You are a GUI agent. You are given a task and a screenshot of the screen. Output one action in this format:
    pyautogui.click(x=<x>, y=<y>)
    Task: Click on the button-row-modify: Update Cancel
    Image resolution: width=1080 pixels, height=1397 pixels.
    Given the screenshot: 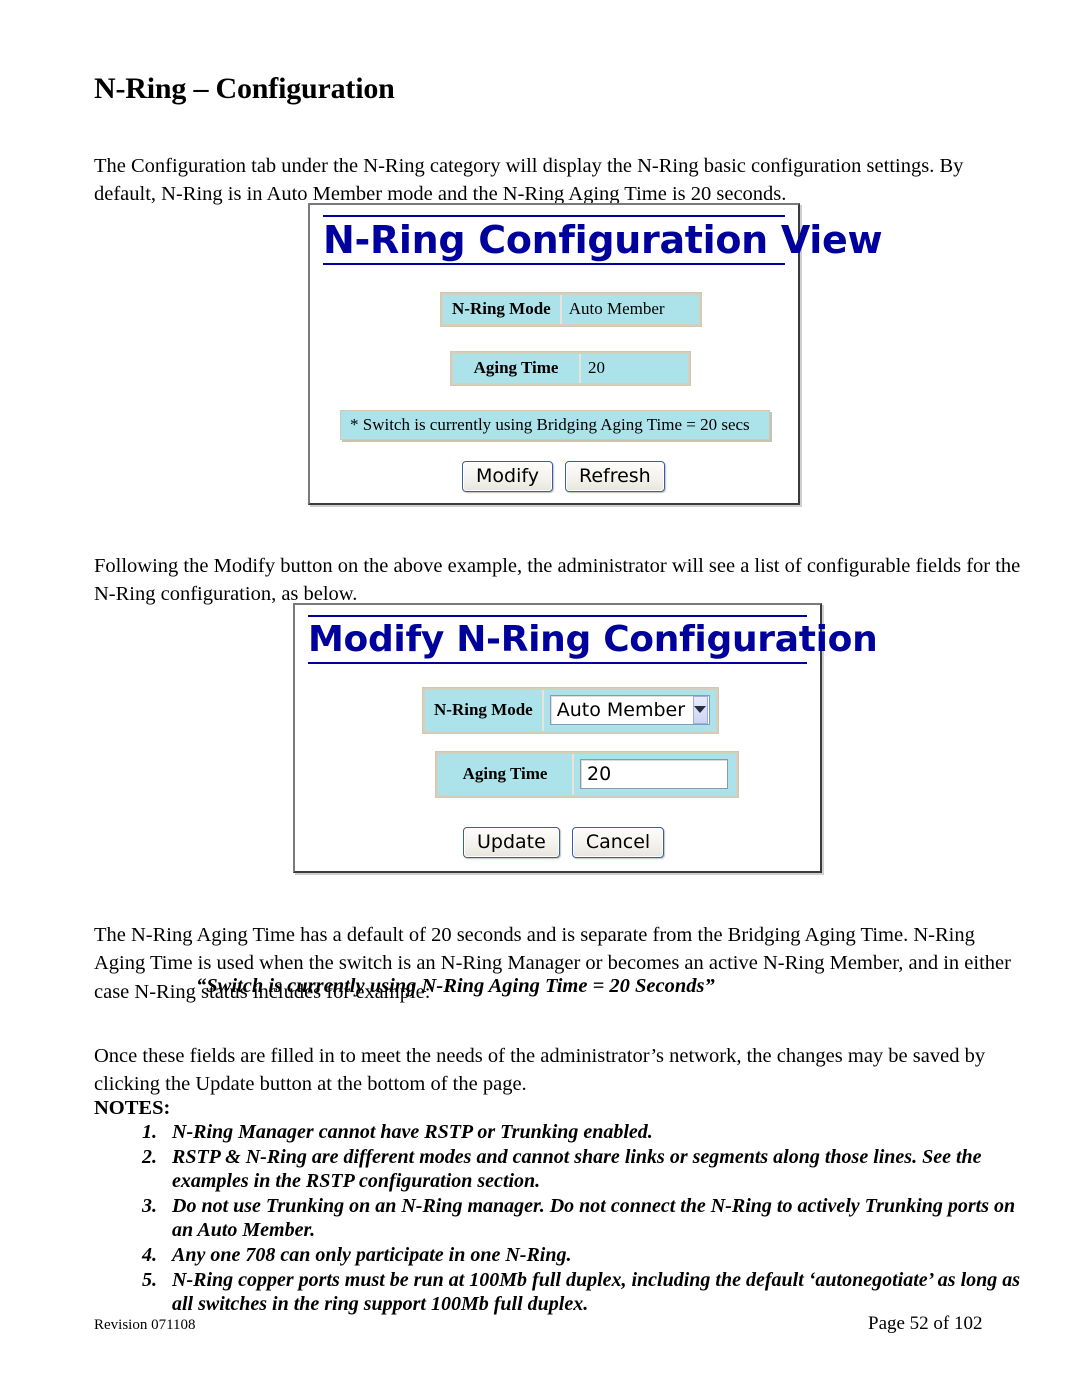 What is the action you would take?
    pyautogui.click(x=564, y=842)
    